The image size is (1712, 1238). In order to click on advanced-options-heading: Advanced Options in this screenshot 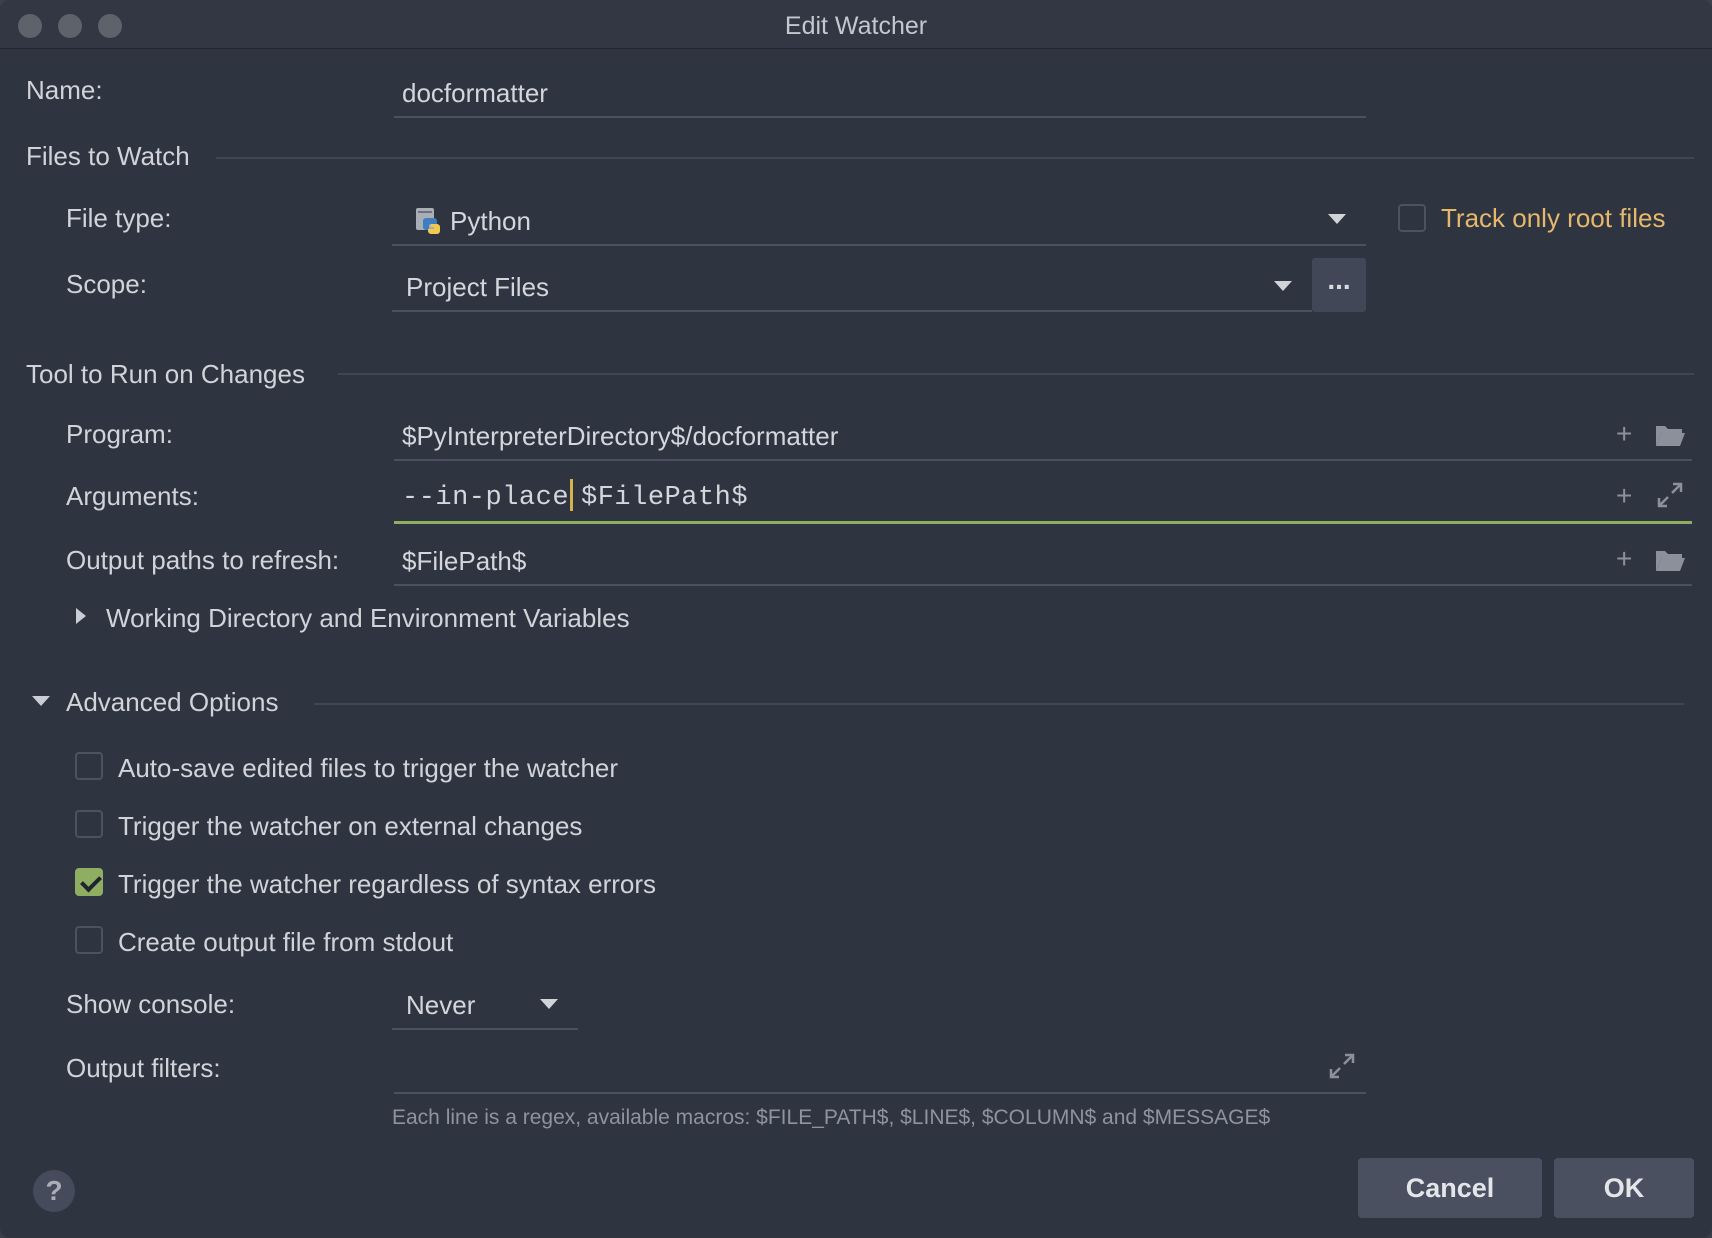, I will do `click(172, 702)`.